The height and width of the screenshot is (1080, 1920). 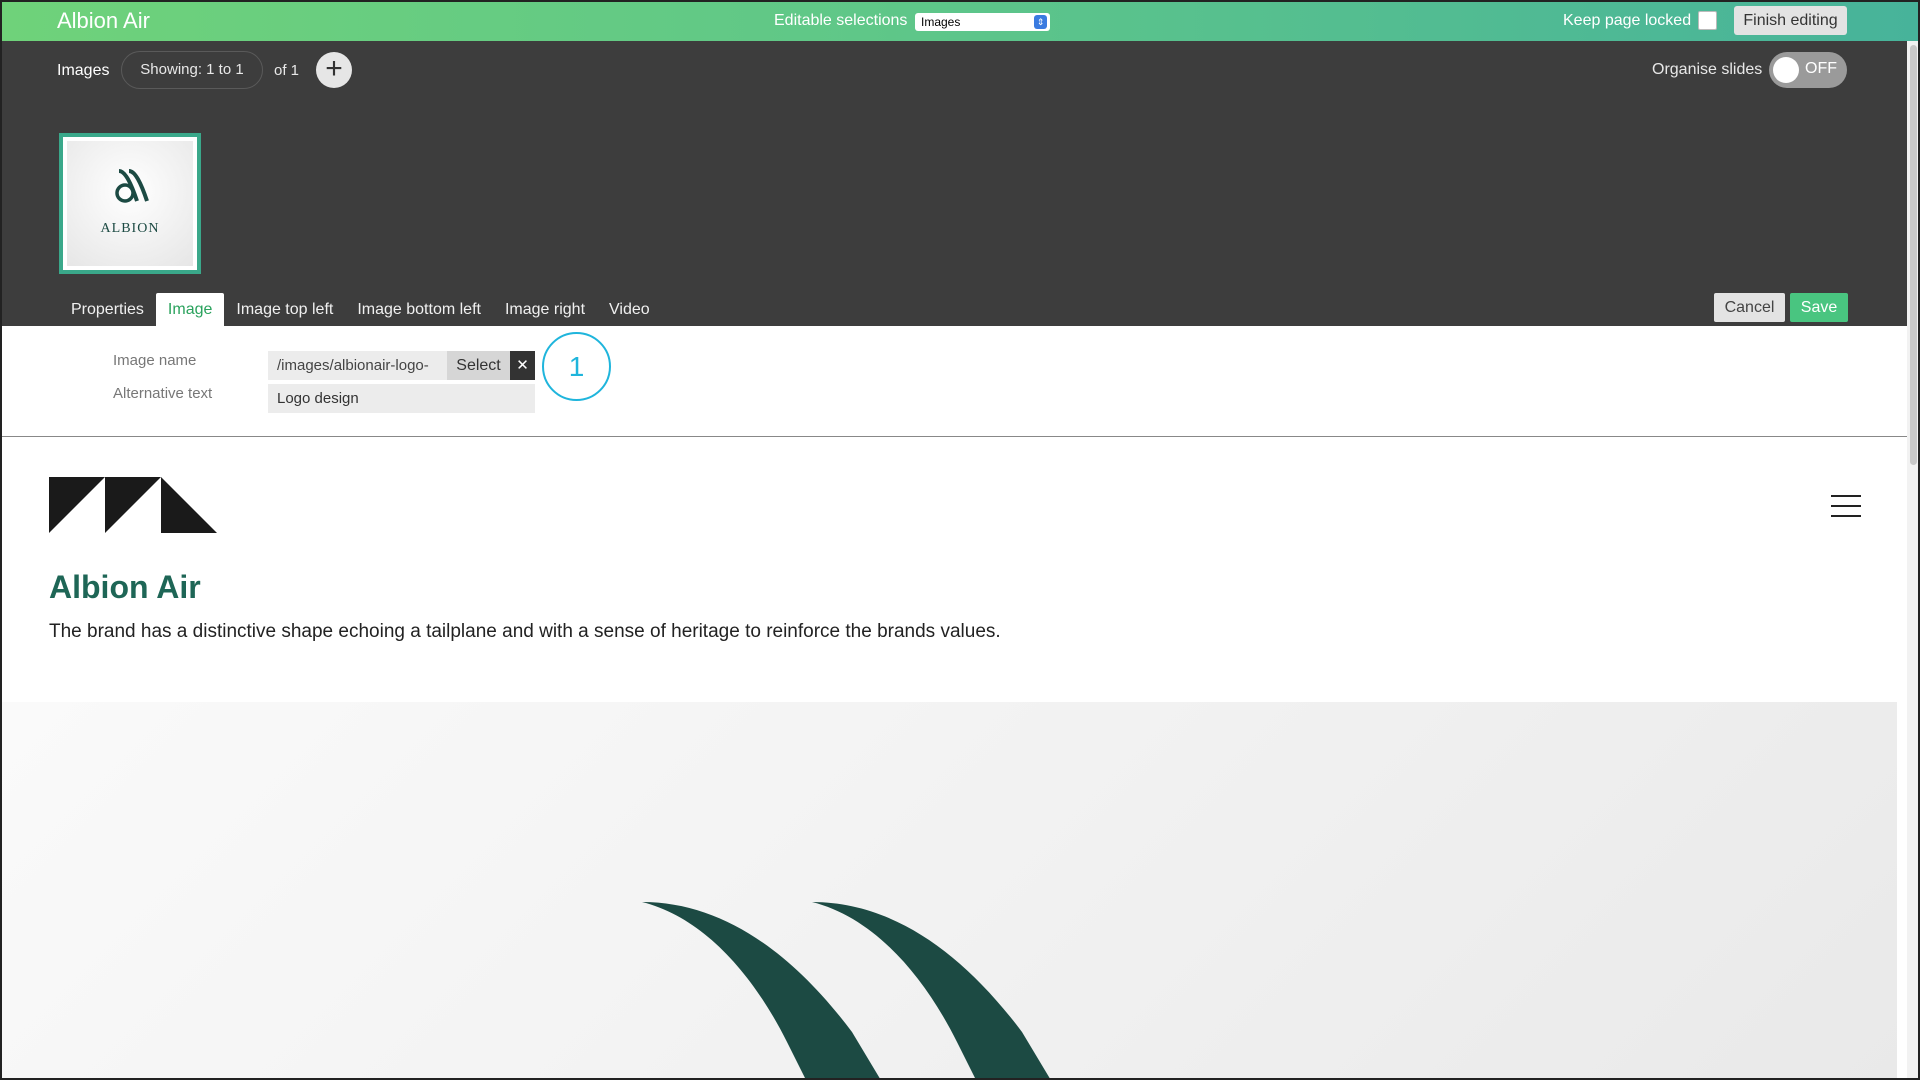 What do you see at coordinates (1790, 20) in the screenshot?
I see `finish-editing-button: Finish editing` at bounding box center [1790, 20].